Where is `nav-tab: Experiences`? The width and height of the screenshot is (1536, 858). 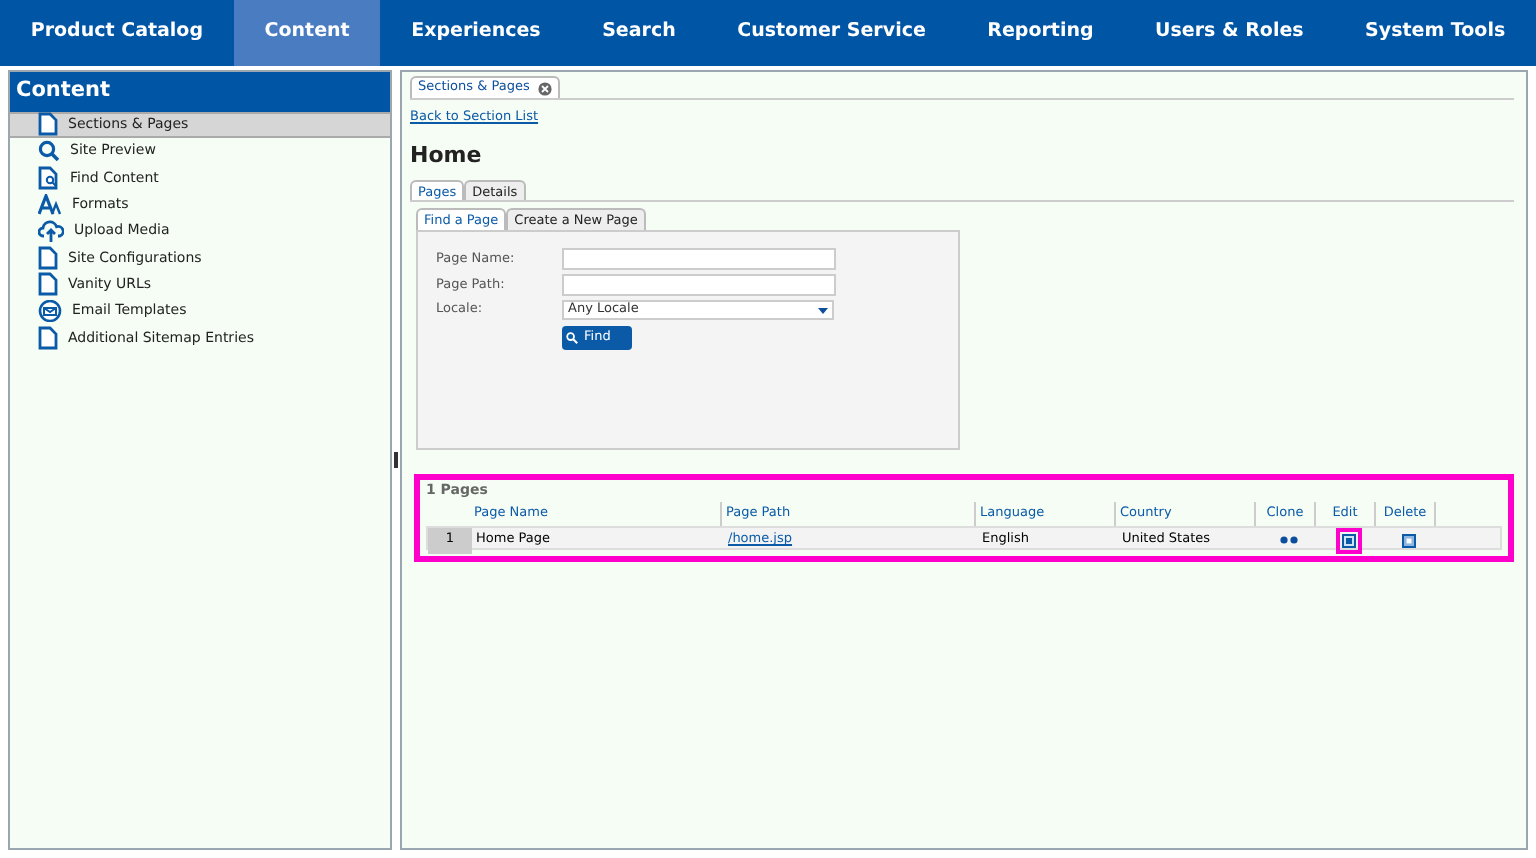
nav-tab: Experiences is located at coordinates (476, 33).